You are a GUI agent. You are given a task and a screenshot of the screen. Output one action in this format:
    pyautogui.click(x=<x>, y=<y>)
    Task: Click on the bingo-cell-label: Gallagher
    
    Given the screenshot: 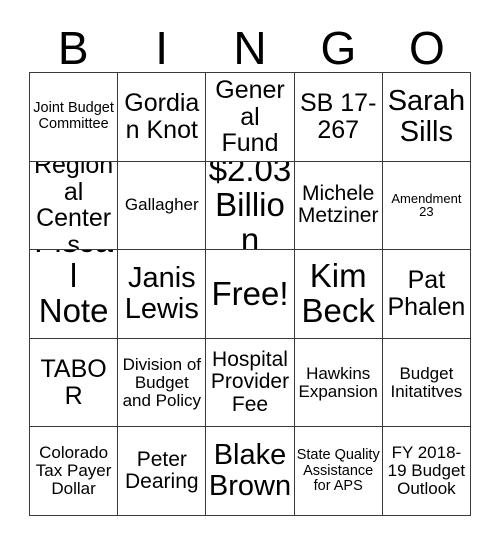 What is the action you would take?
    pyautogui.click(x=161, y=205)
    